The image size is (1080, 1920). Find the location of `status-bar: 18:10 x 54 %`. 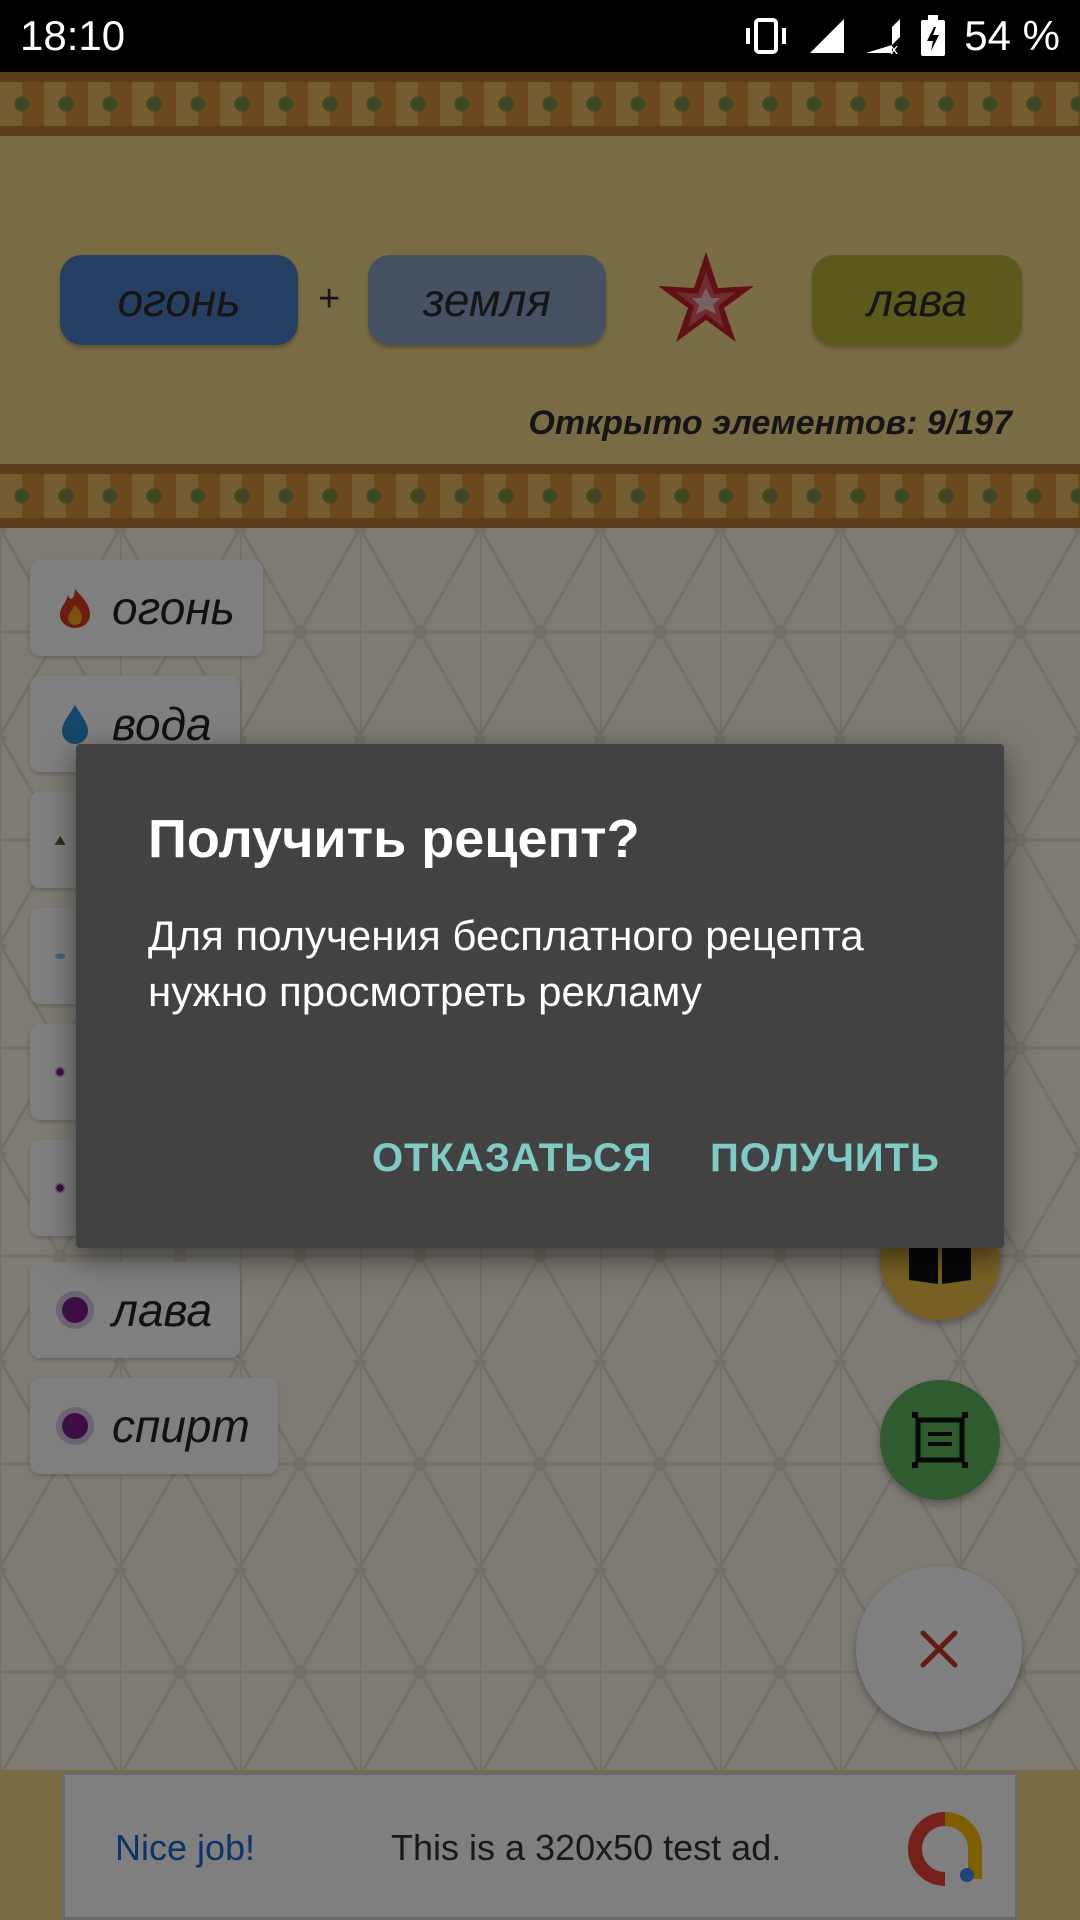

status-bar: 18:10 x 54 % is located at coordinates (540, 36).